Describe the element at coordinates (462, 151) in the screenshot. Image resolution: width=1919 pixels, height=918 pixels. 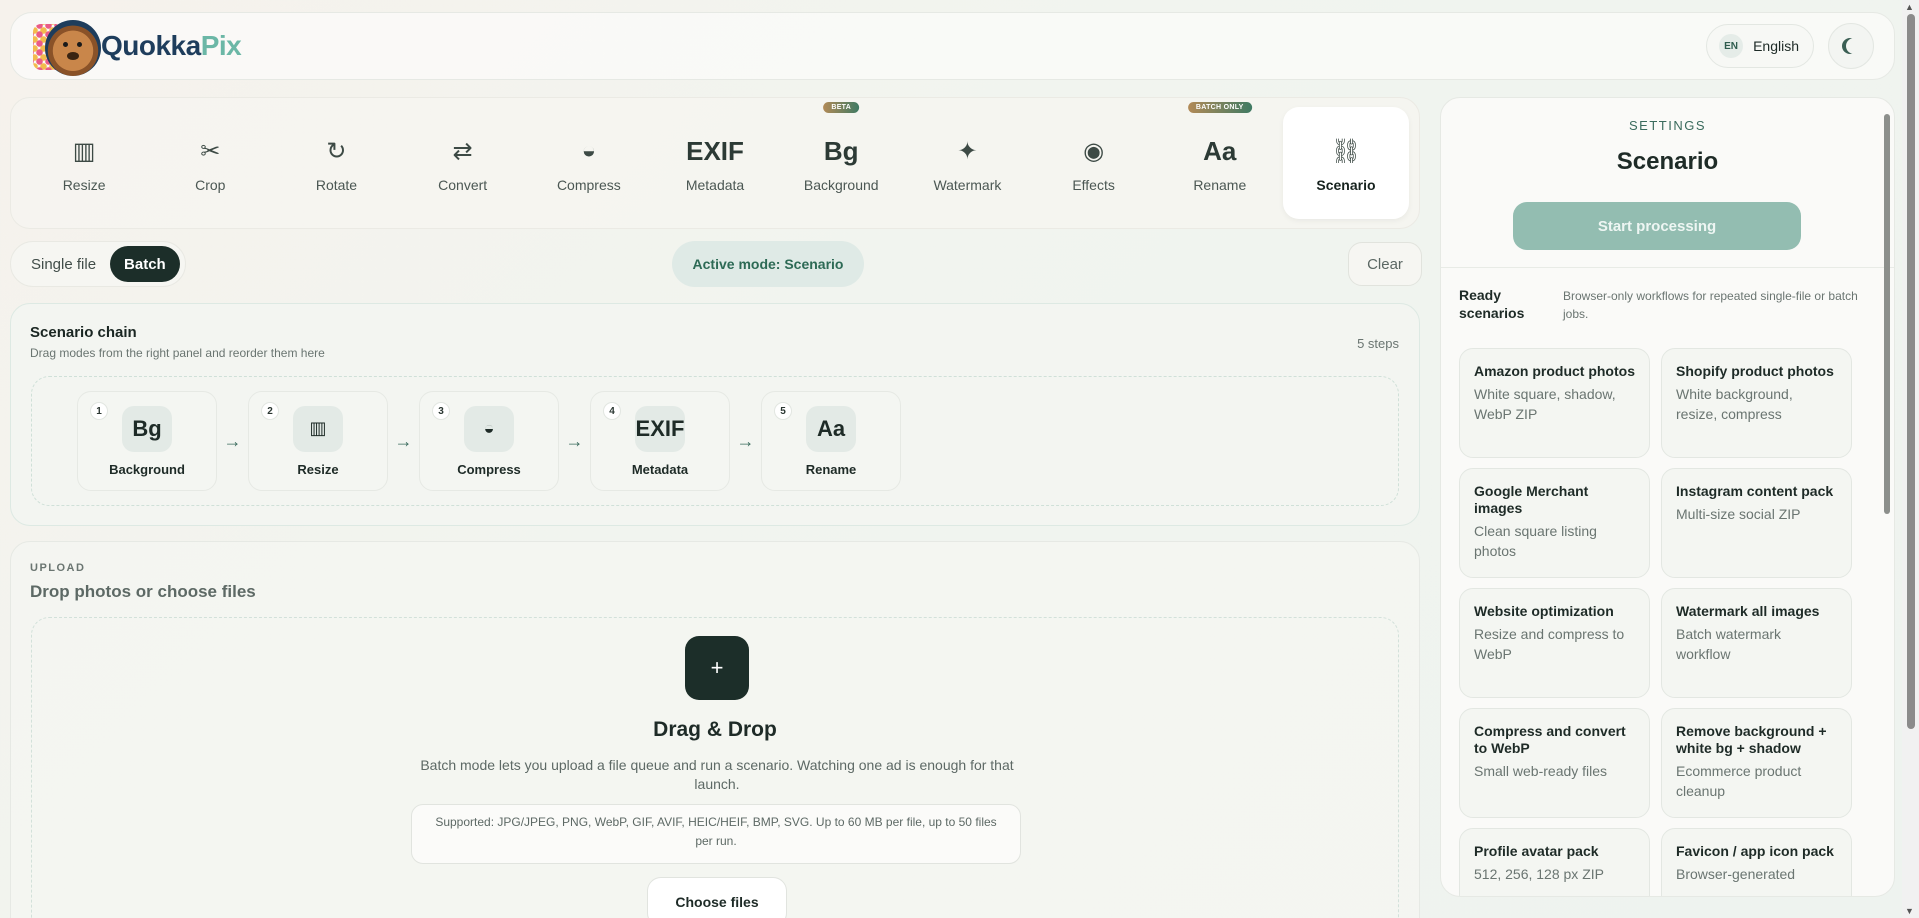
I see `convert-icon: ⇄` at that location.